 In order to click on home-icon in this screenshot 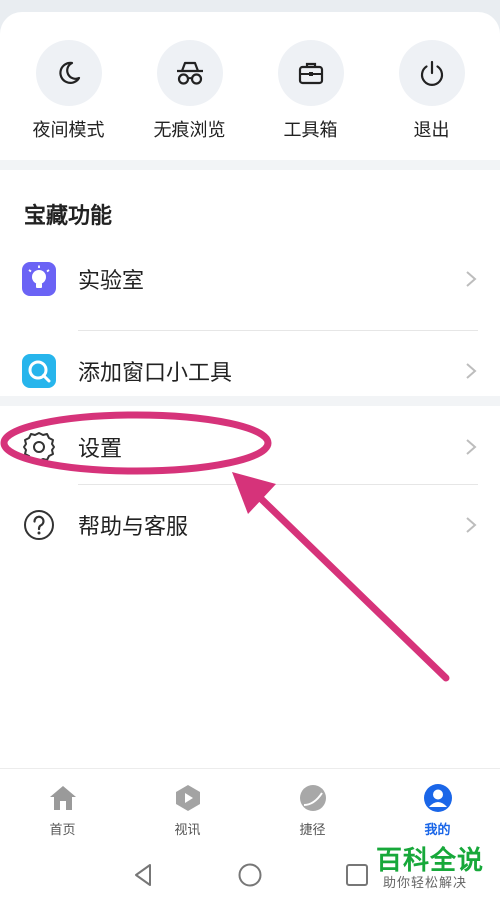, I will do `click(63, 798)`.